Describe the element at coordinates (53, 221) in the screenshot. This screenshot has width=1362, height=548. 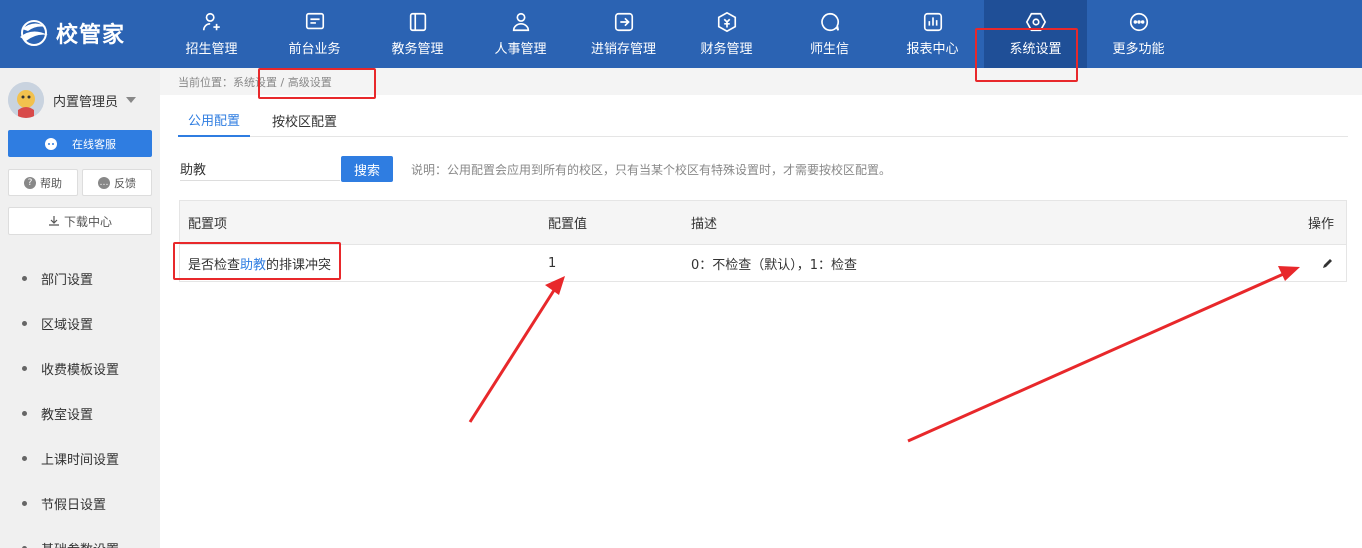
I see `download-icon` at that location.